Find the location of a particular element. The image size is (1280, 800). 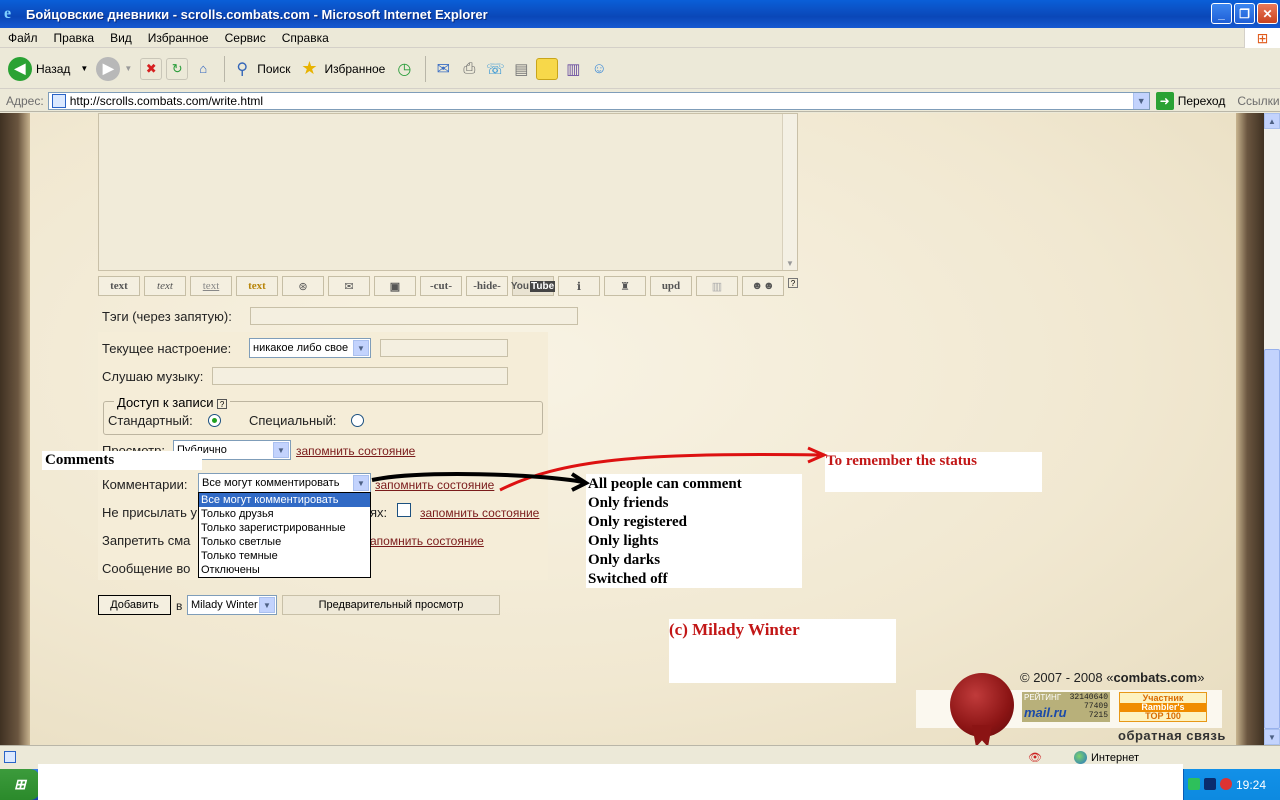

access-special-label: Специальный: is located at coordinates (293, 420).